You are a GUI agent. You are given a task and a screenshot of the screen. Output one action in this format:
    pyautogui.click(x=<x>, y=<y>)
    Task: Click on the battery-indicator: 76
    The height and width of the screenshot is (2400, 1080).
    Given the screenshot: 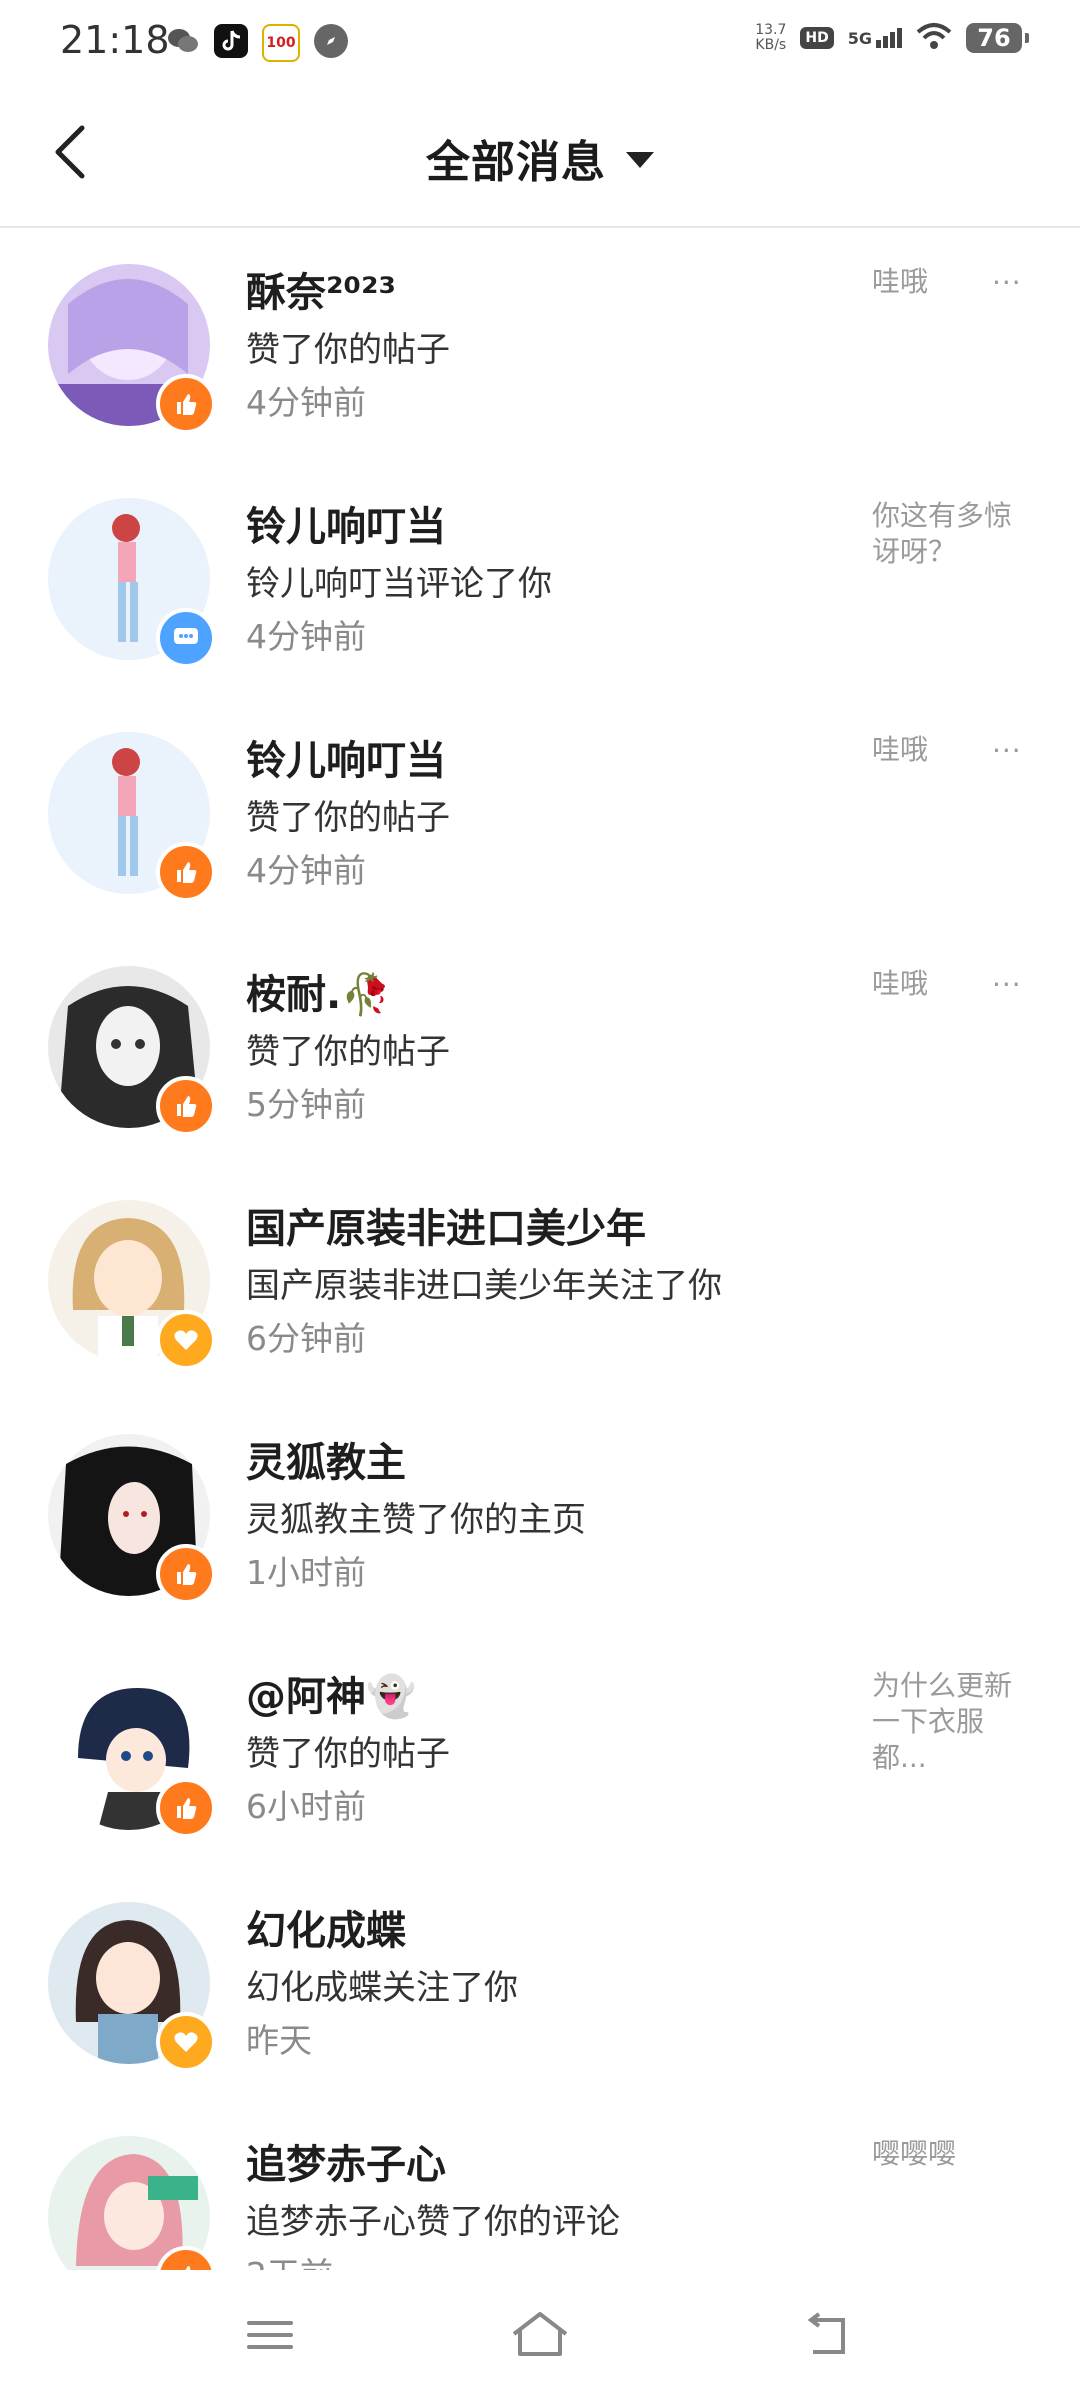 What is the action you would take?
    pyautogui.click(x=997, y=38)
    